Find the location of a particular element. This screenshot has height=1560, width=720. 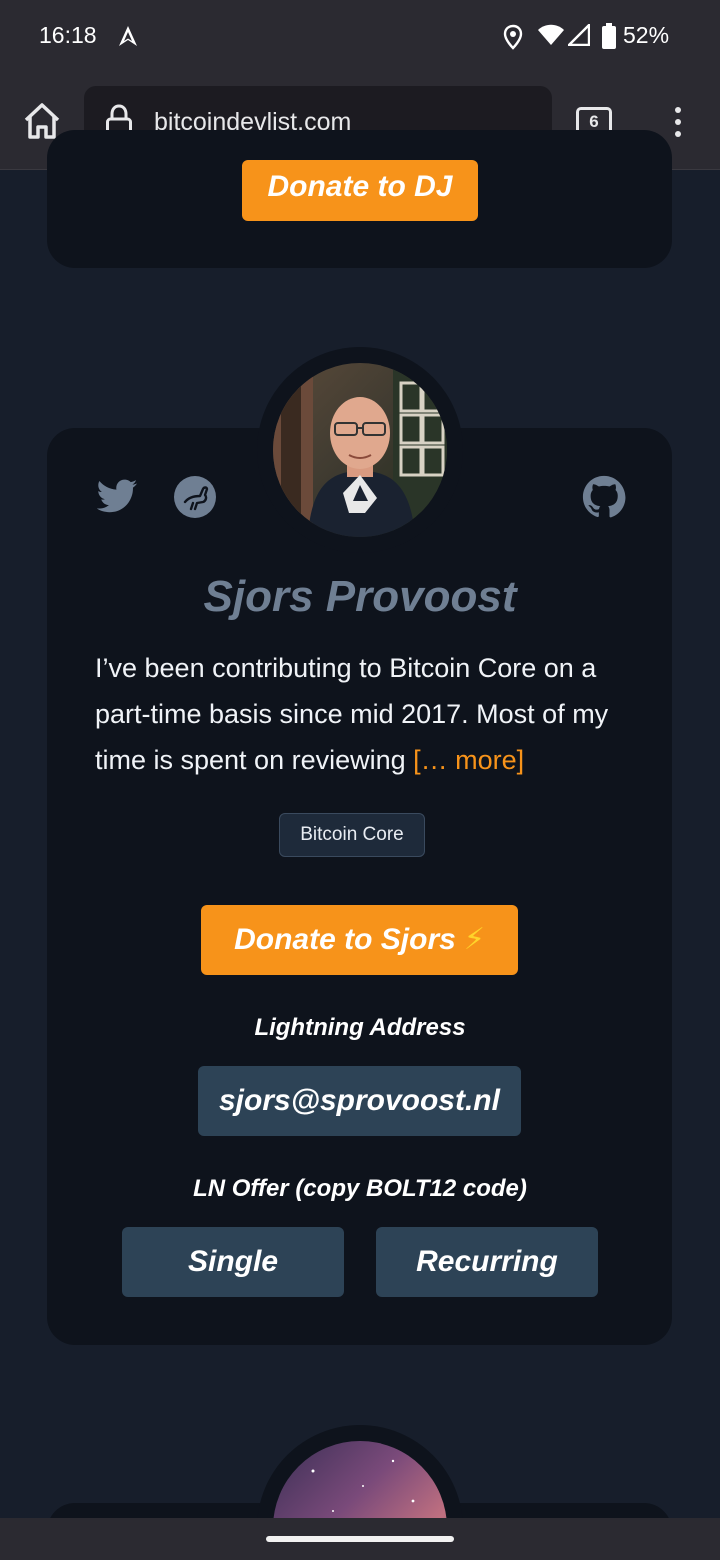

single-offer-button: Single is located at coordinates (233, 1262).